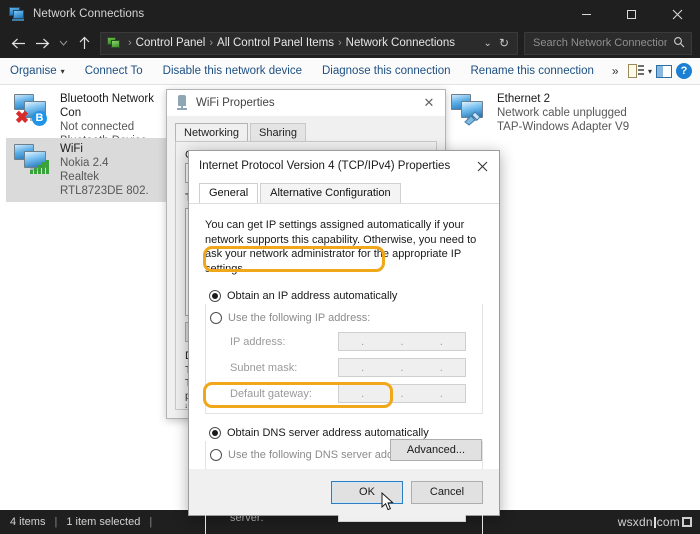  Describe the element at coordinates (635, 522) in the screenshot. I see `site-watermark-text-before: wsxdn` at that location.